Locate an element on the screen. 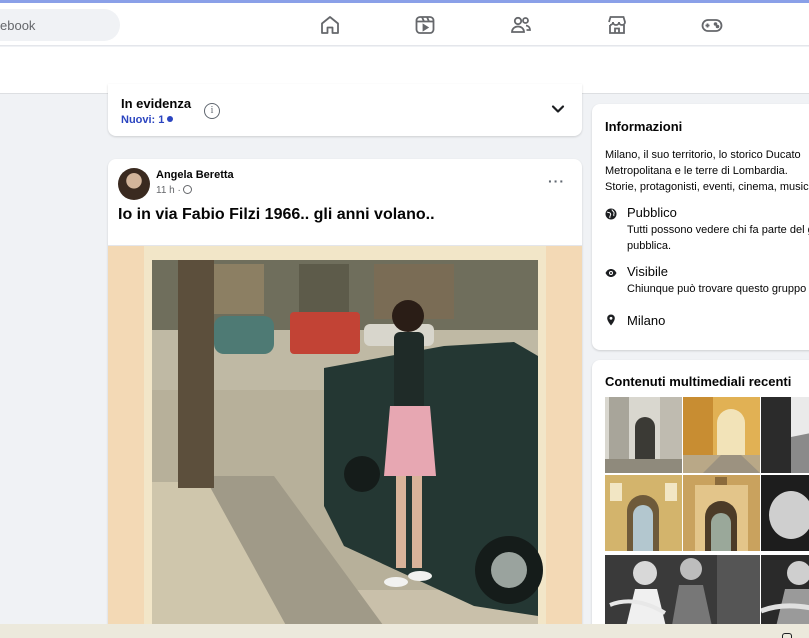 The width and height of the screenshot is (809, 638). video-icon is located at coordinates (425, 25).